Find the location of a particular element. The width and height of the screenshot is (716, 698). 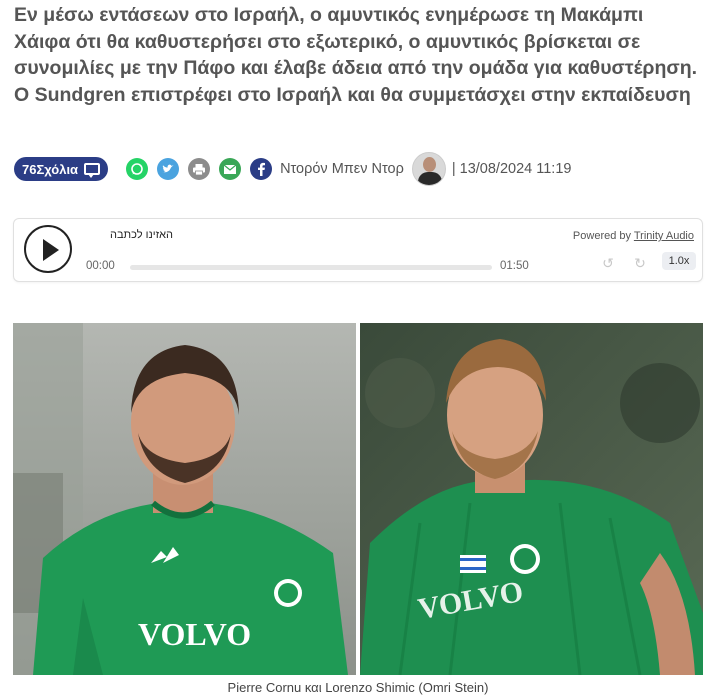

comments-button: 76Σχόλια is located at coordinates (61, 169).